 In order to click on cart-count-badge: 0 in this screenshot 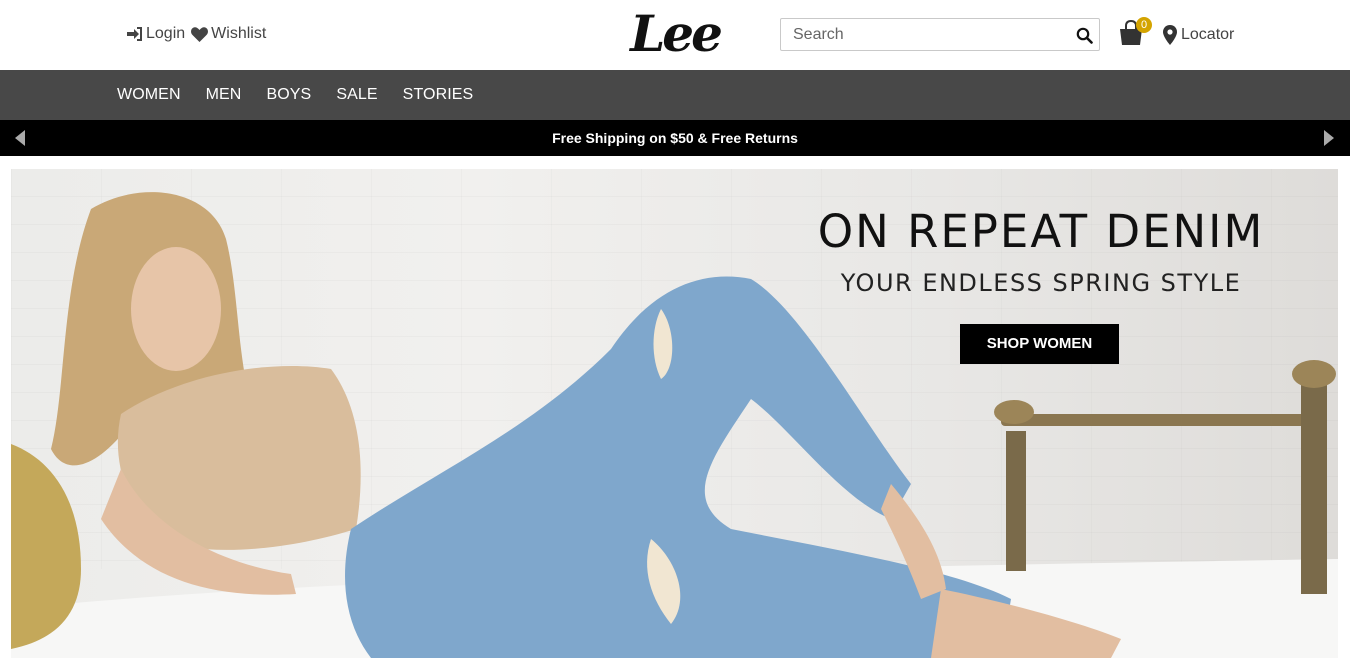, I will do `click(1144, 25)`.